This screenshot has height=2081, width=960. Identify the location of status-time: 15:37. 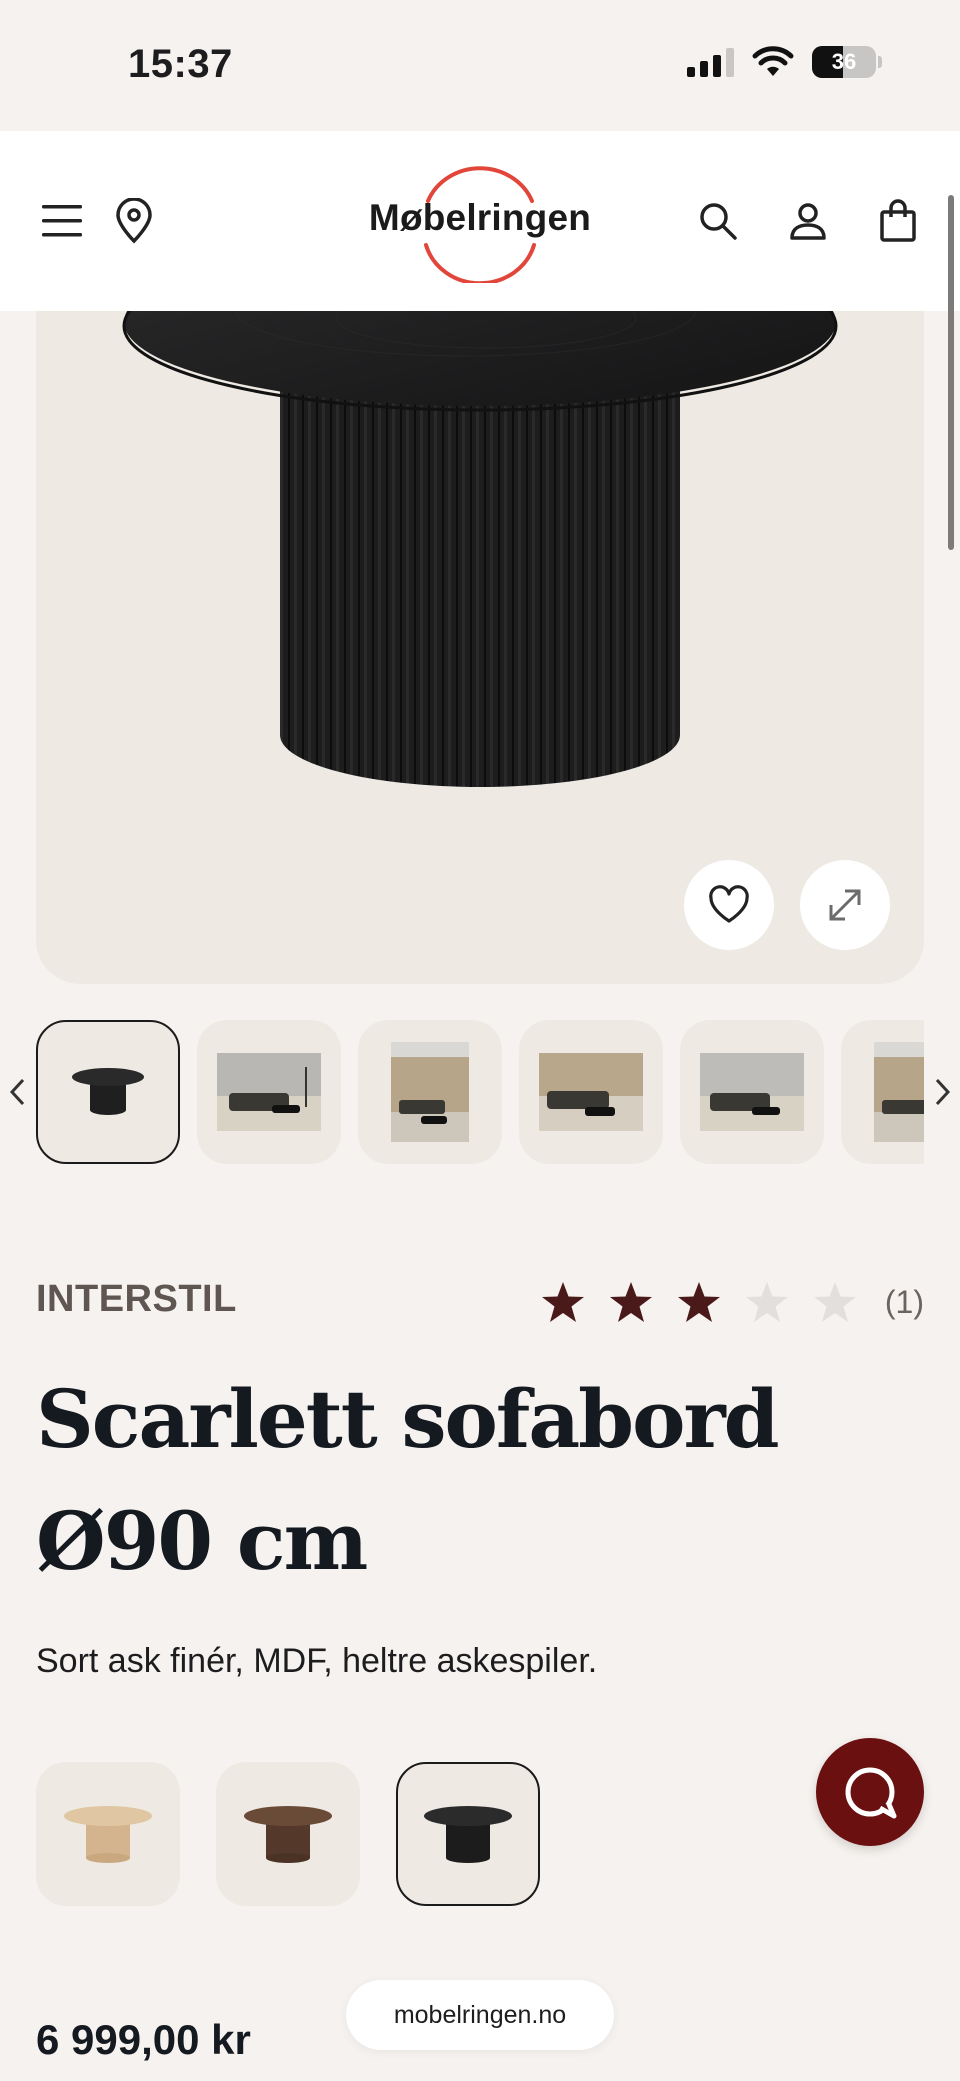
(180, 64).